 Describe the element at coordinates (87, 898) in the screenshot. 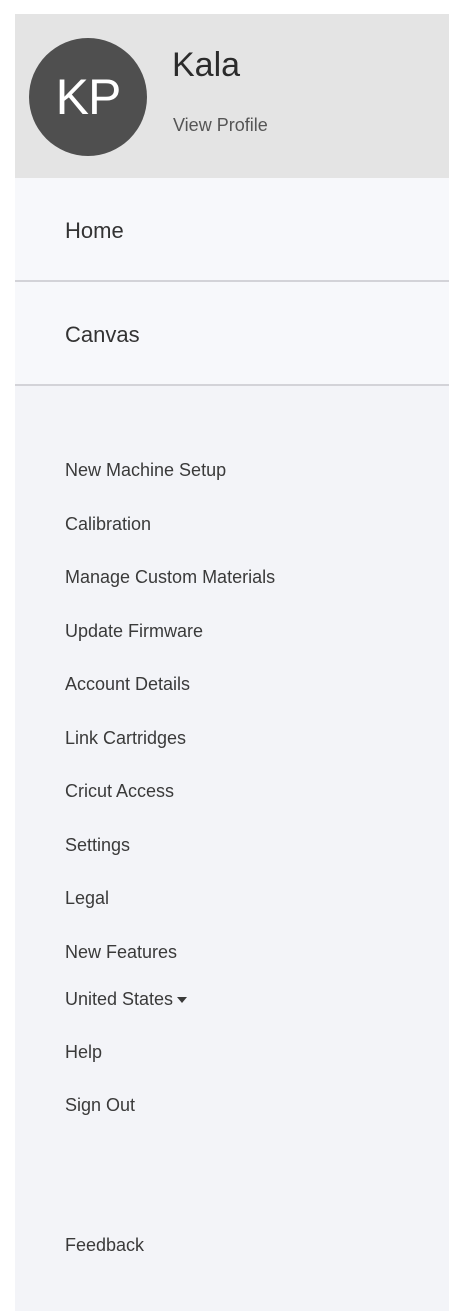

I see `menu-item-legal: Legal` at that location.